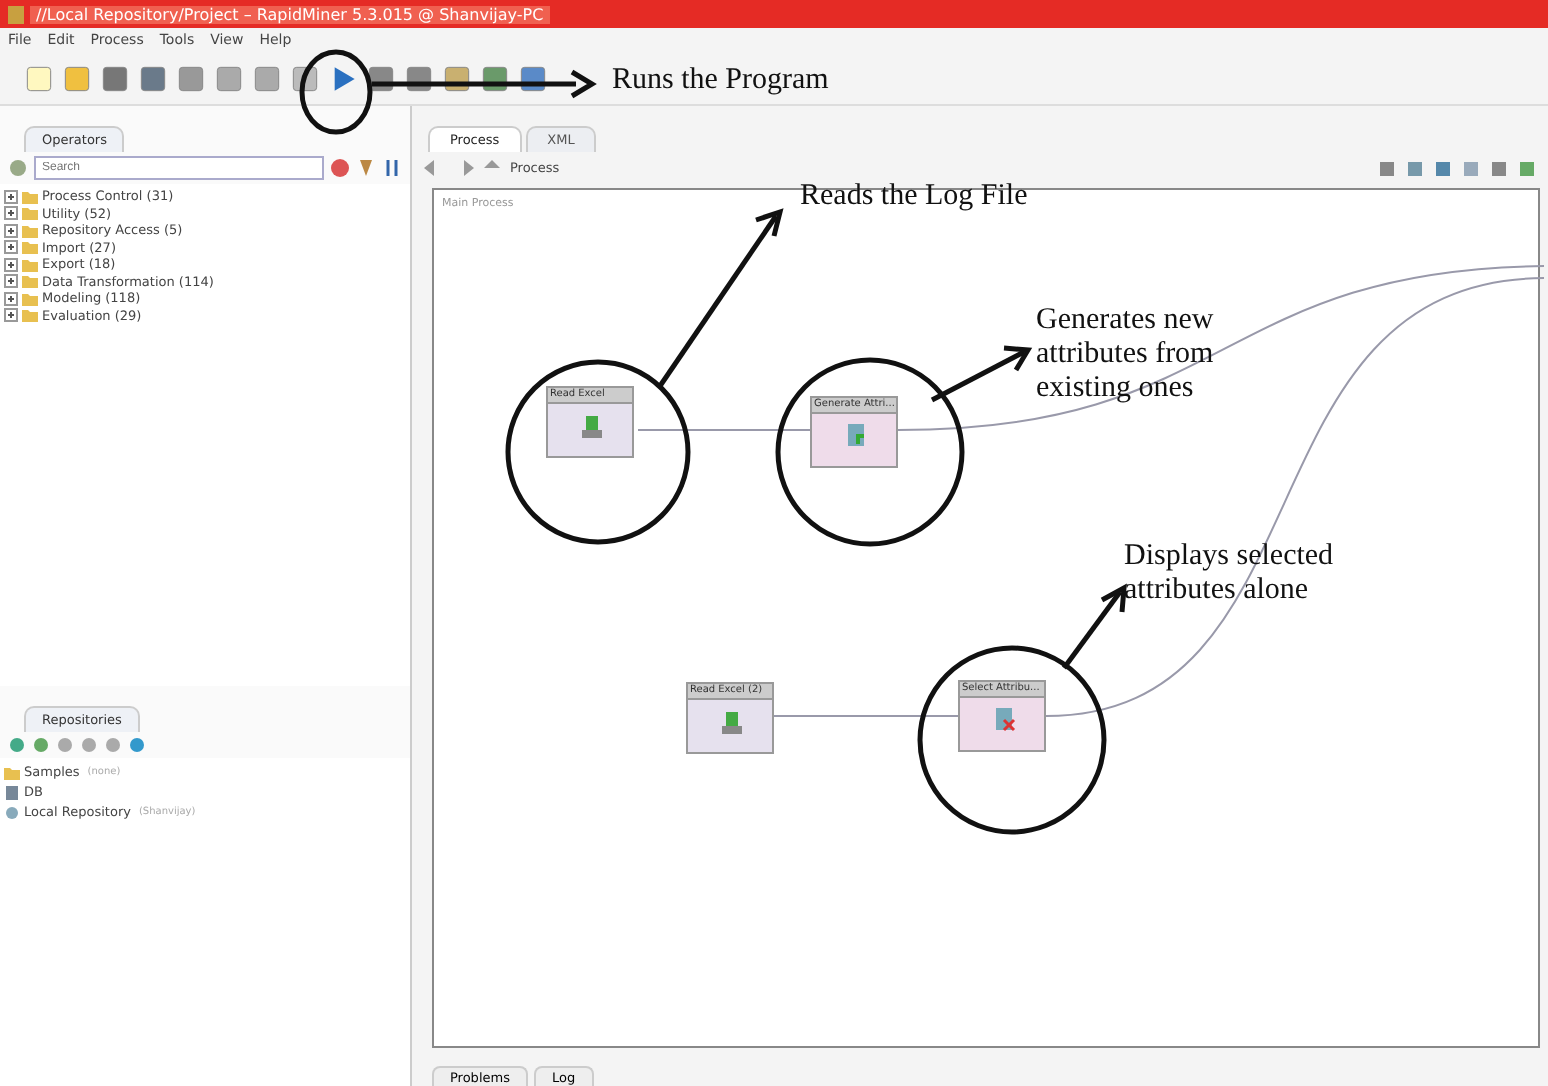 The width and height of the screenshot is (1548, 1086). What do you see at coordinates (290, 14) in the screenshot?
I see `window-title: //Local Repository/Project – RapidMiner 5.3.015 @ Shanvijay-PC` at bounding box center [290, 14].